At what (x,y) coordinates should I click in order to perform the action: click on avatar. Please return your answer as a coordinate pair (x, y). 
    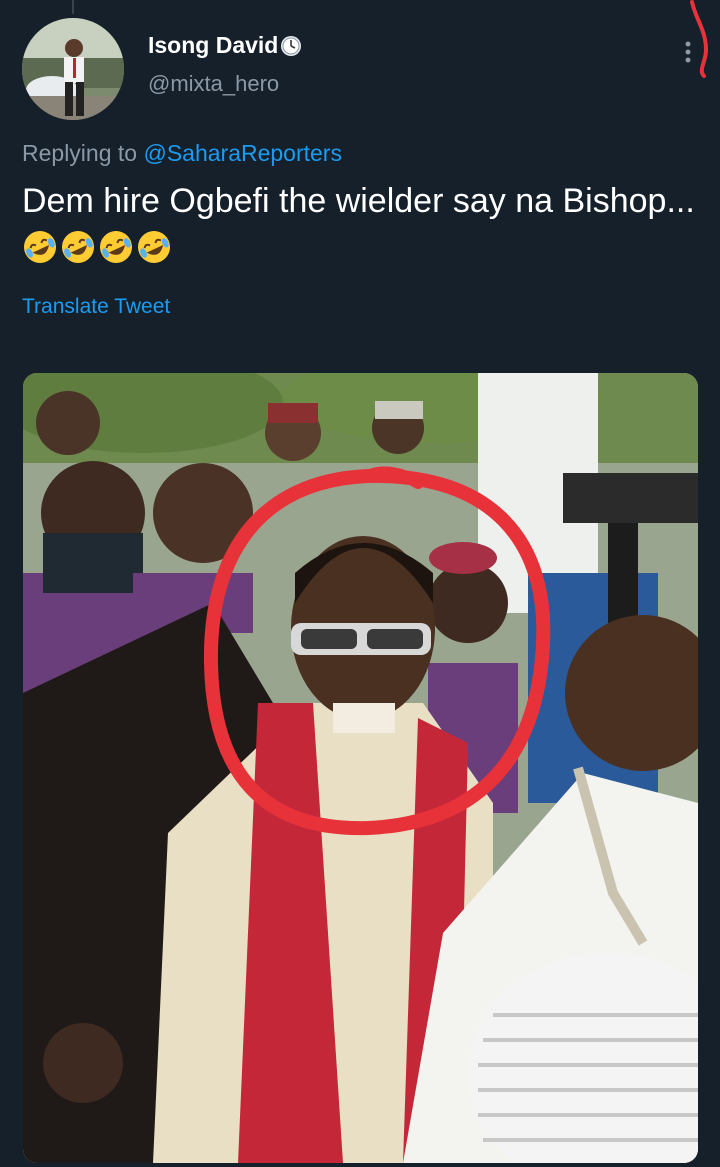
    Looking at the image, I should click on (73, 69).